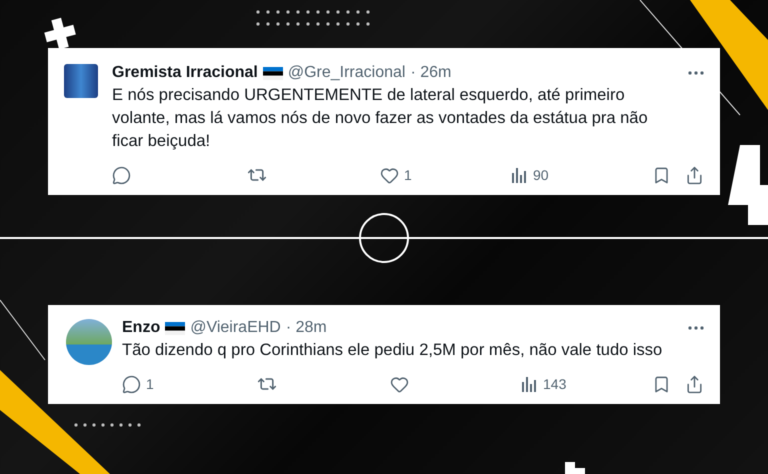 The height and width of the screenshot is (474, 768). Describe the element at coordinates (185, 73) in the screenshot. I see `user-name: Gremista Irracional` at that location.